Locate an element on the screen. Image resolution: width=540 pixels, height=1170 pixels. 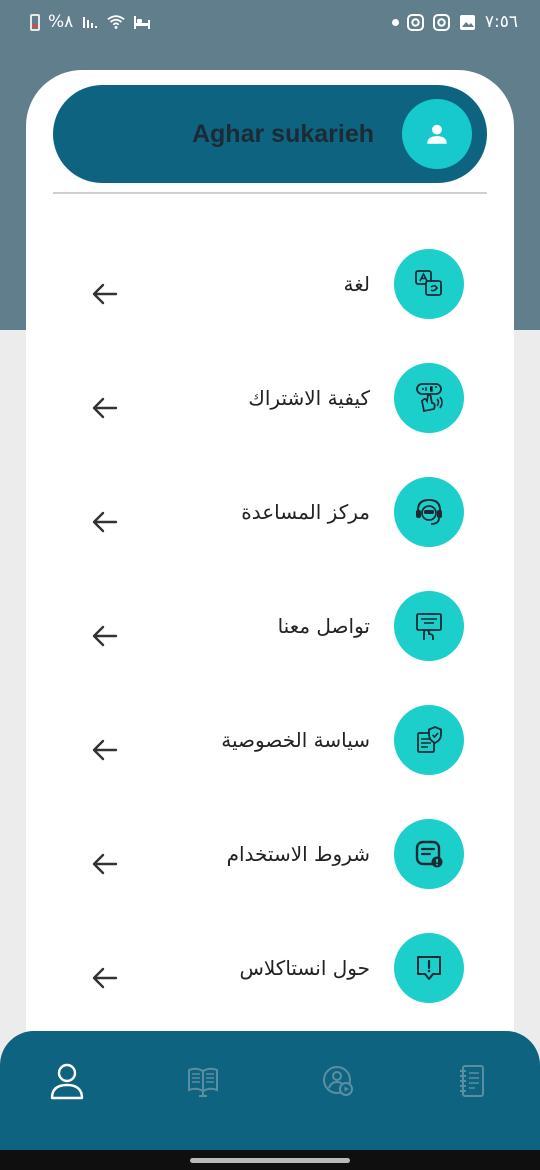
menu-item-contact-us: تواصل معنا is located at coordinates (270, 636).